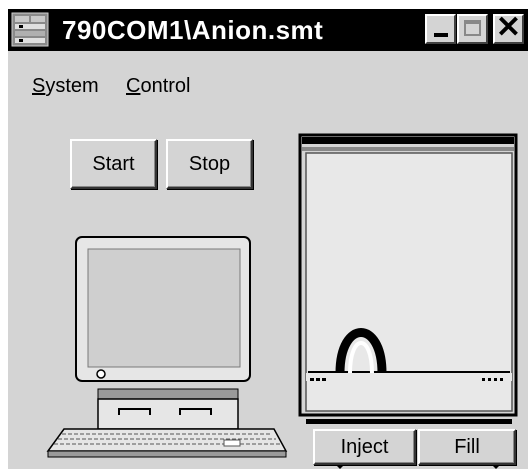  I want to click on fill-button: Fill, so click(467, 447).